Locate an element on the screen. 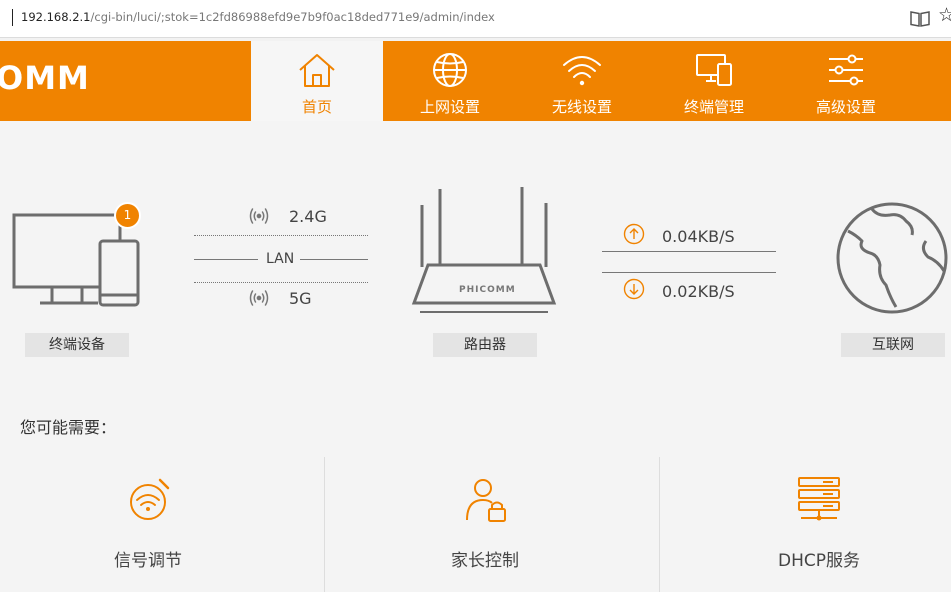 The image size is (951, 592). sliders-icon is located at coordinates (846, 70).